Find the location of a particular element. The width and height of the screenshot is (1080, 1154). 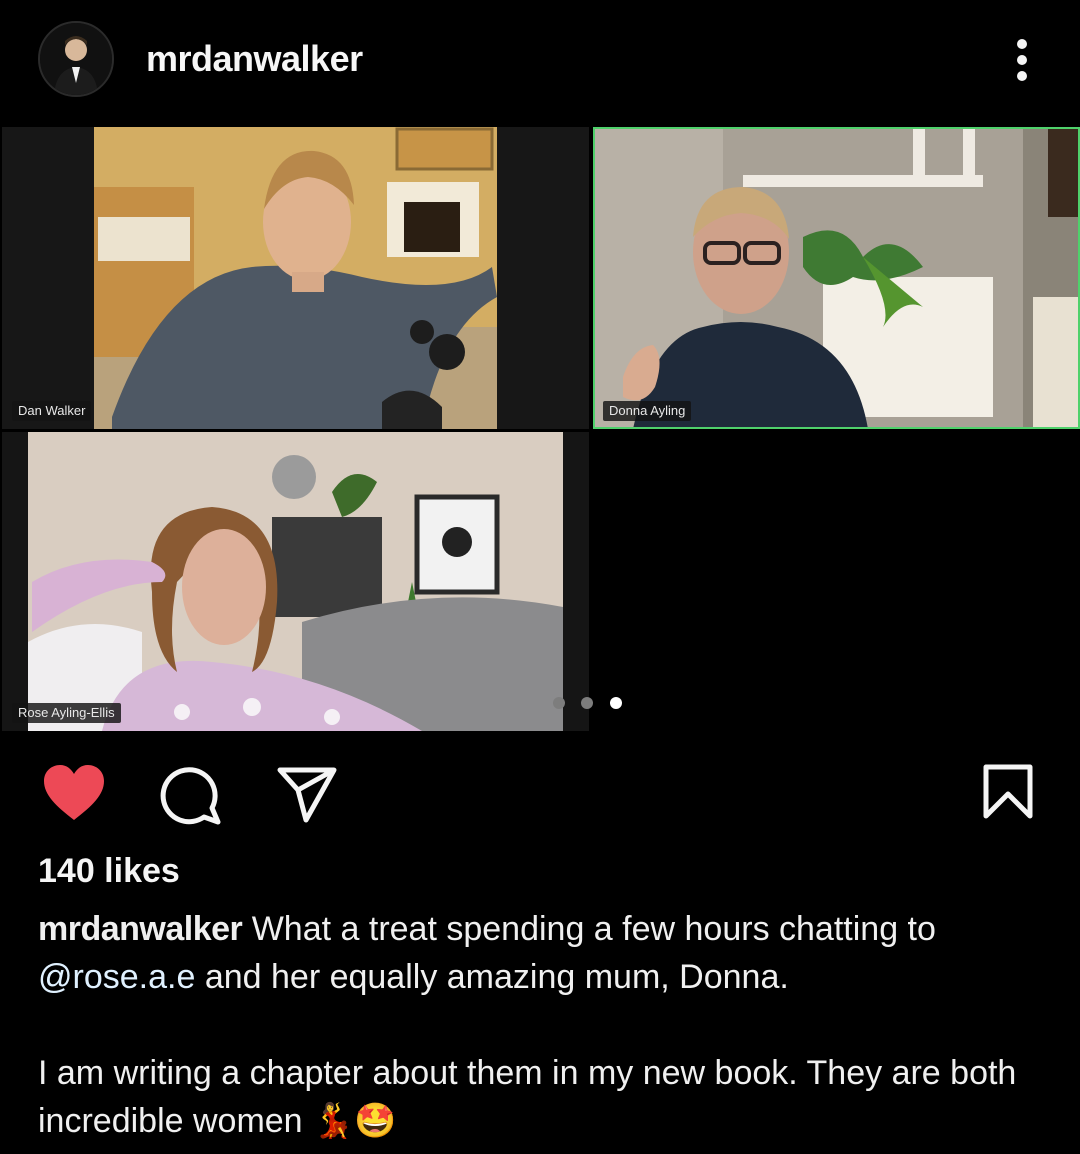

post-header: mrdanwalker is located at coordinates (540, 60).